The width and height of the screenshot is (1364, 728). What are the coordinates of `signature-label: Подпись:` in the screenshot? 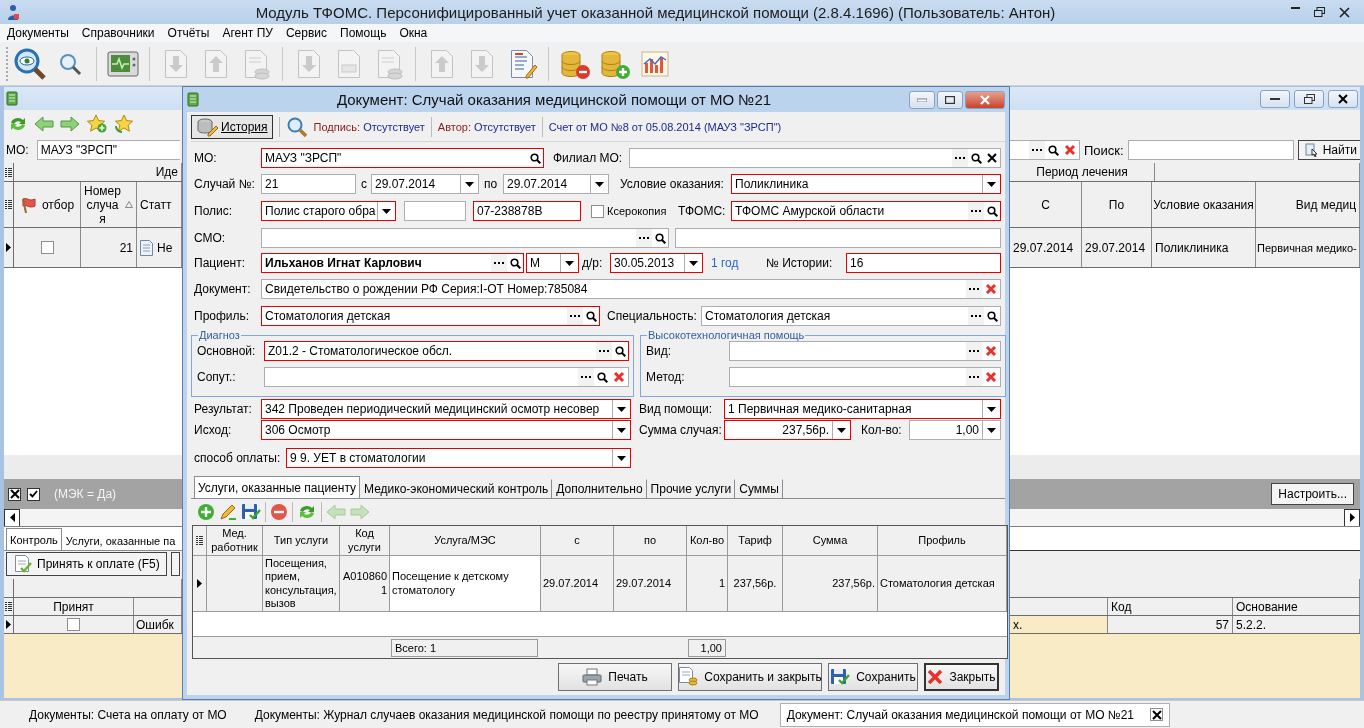 It's located at (337, 126).